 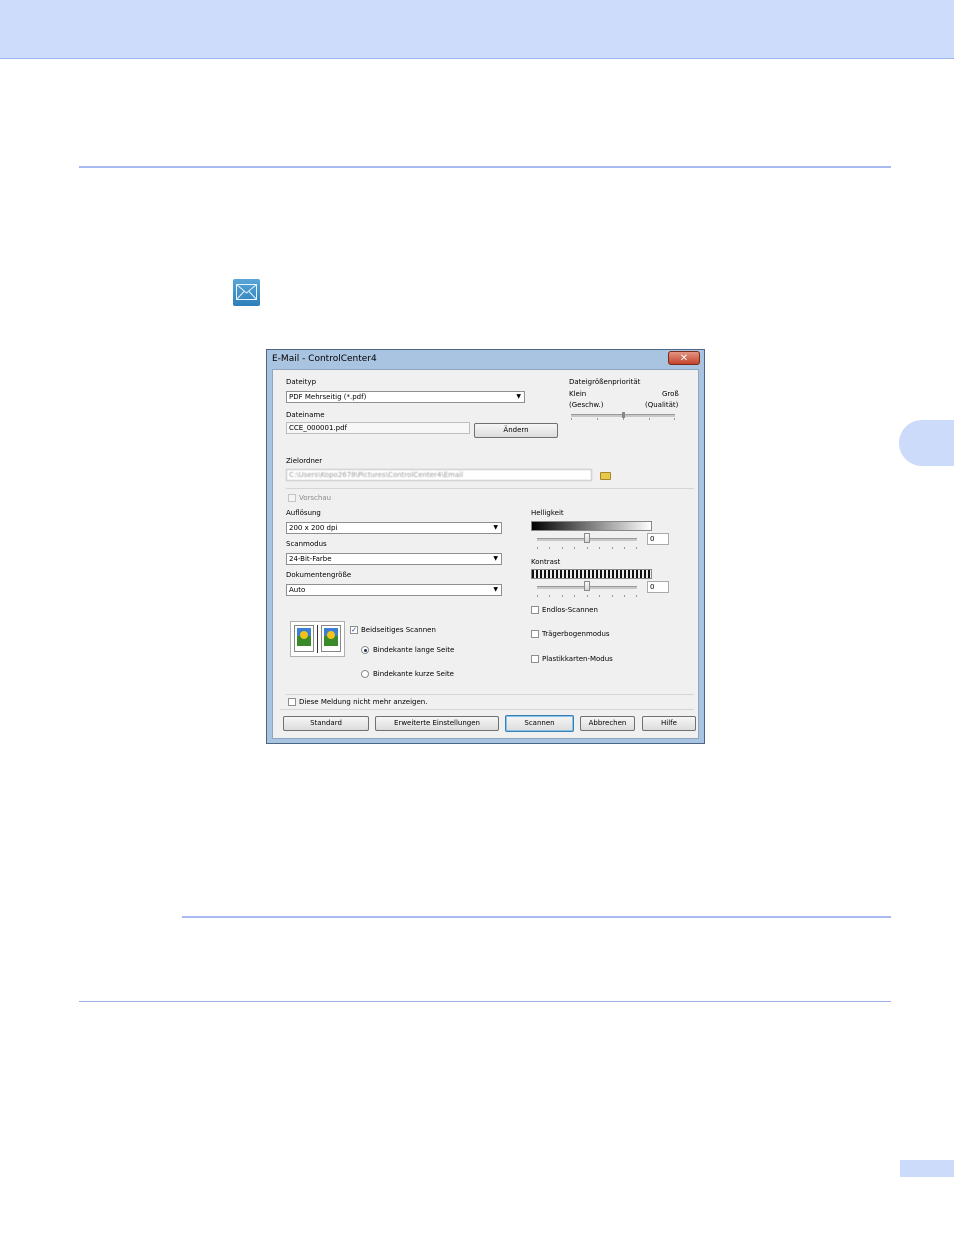 What do you see at coordinates (304, 461) in the screenshot?
I see `destination-label: Zielordner` at bounding box center [304, 461].